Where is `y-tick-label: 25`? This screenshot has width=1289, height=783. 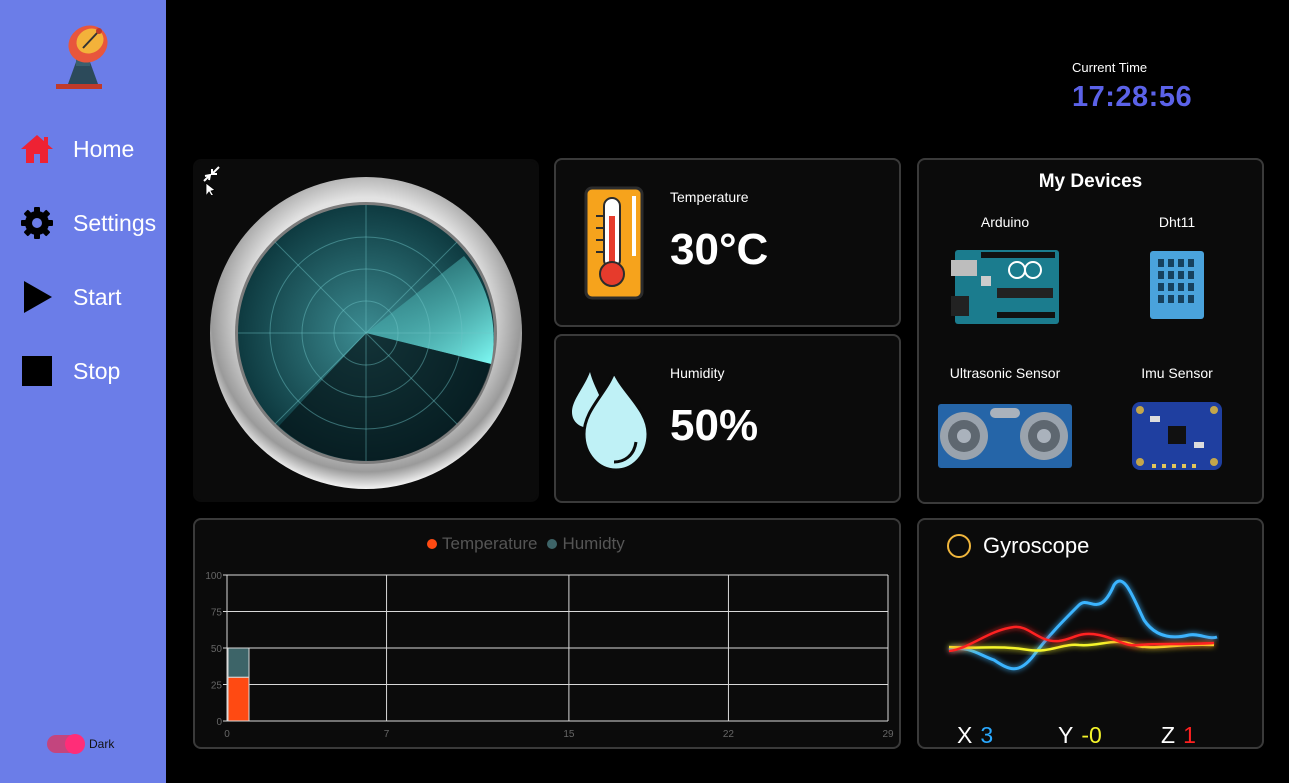 y-tick-label: 25 is located at coordinates (217, 686).